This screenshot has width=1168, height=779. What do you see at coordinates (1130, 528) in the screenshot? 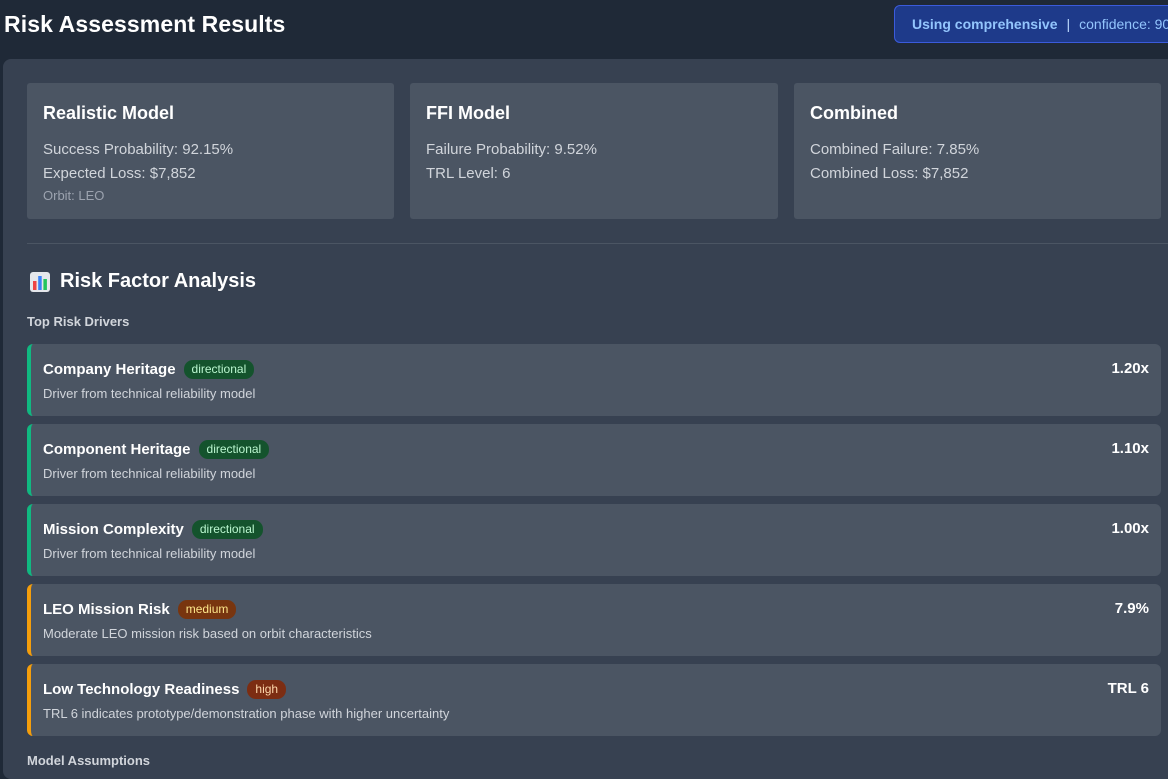
I see `driver-value: 1.00x` at bounding box center [1130, 528].